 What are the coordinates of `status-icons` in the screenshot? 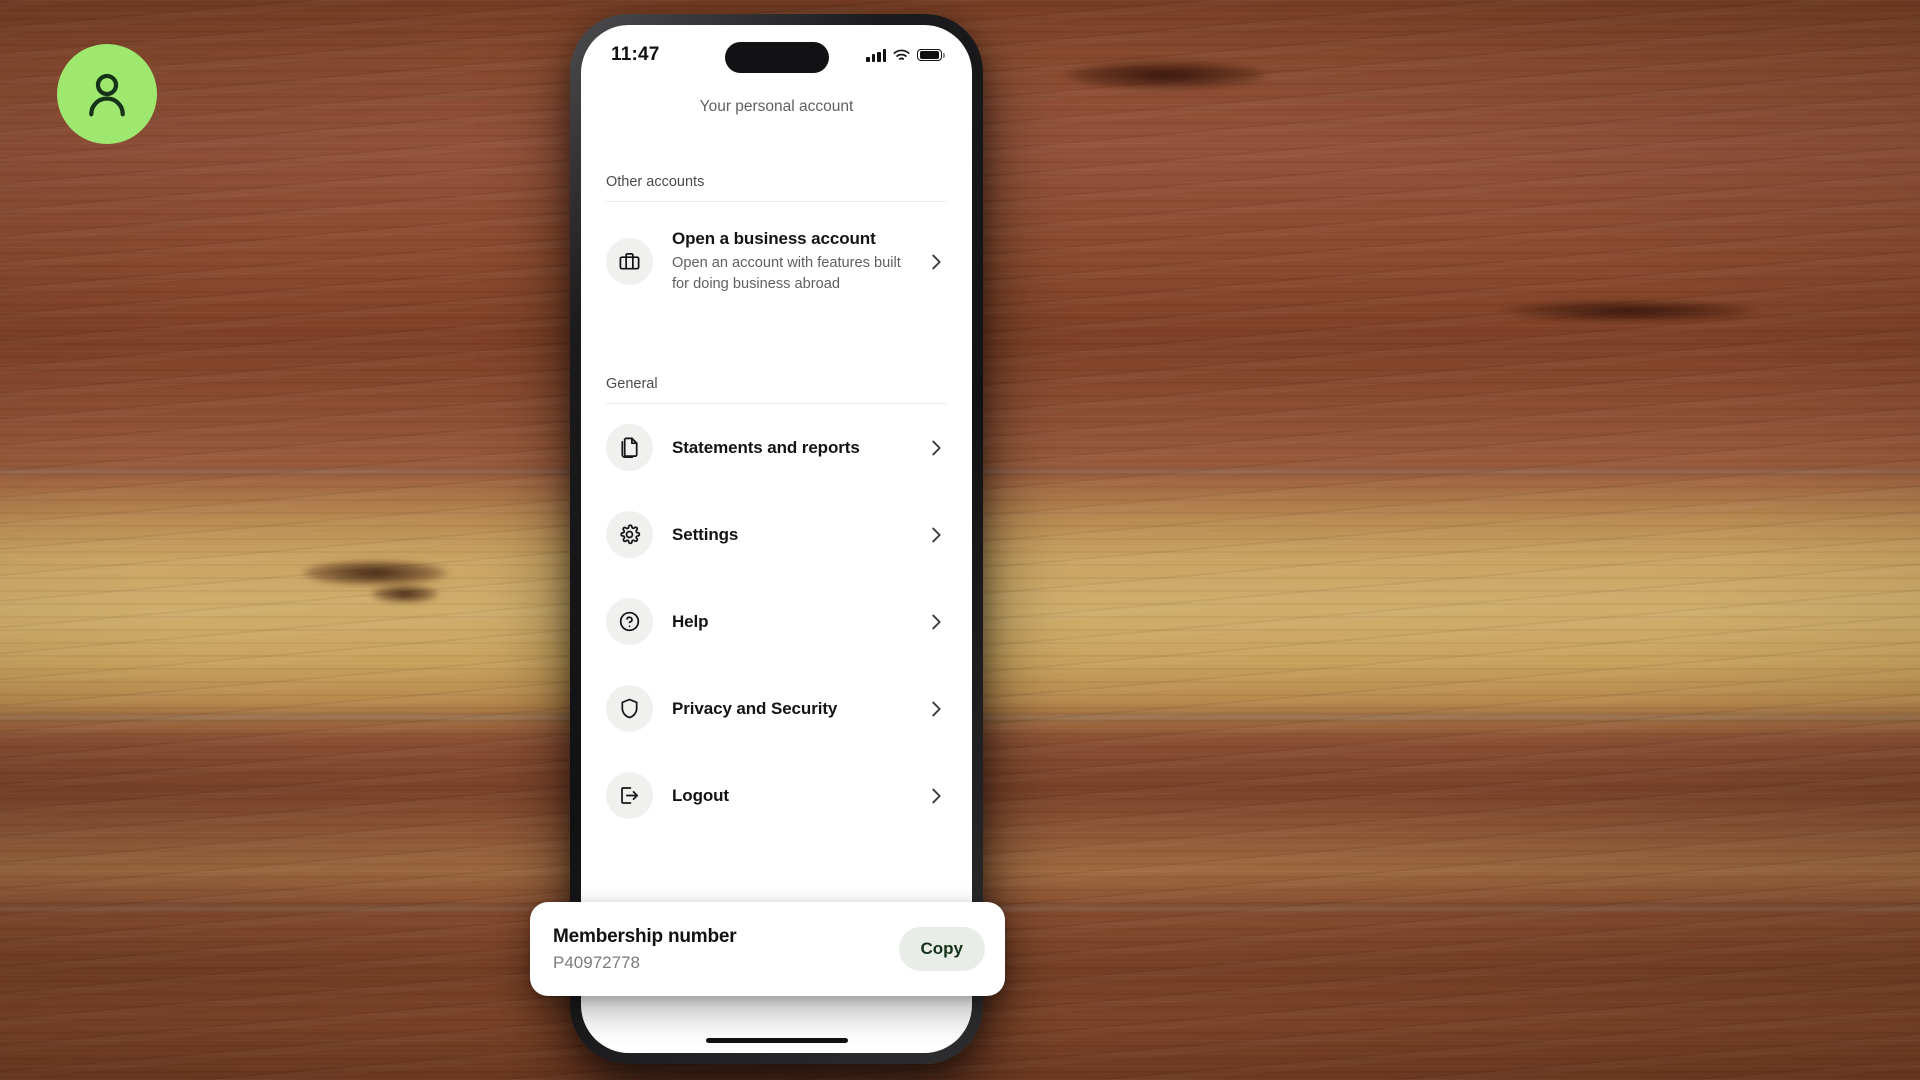 It's located at (905, 55).